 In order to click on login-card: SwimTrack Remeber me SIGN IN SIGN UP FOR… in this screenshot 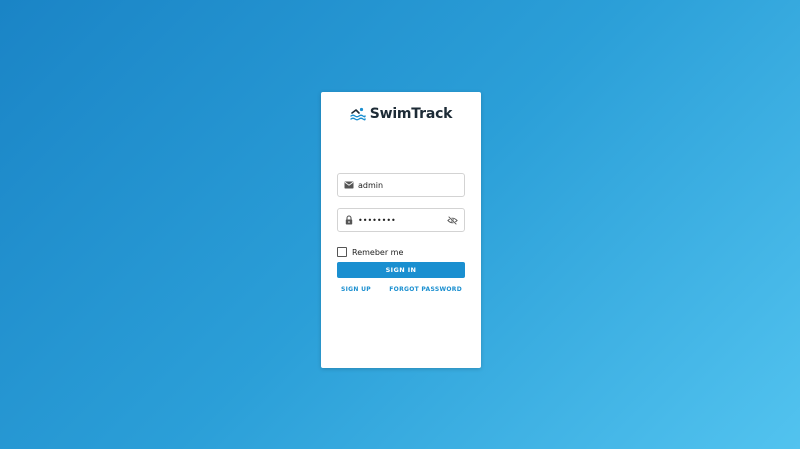, I will do `click(401, 230)`.